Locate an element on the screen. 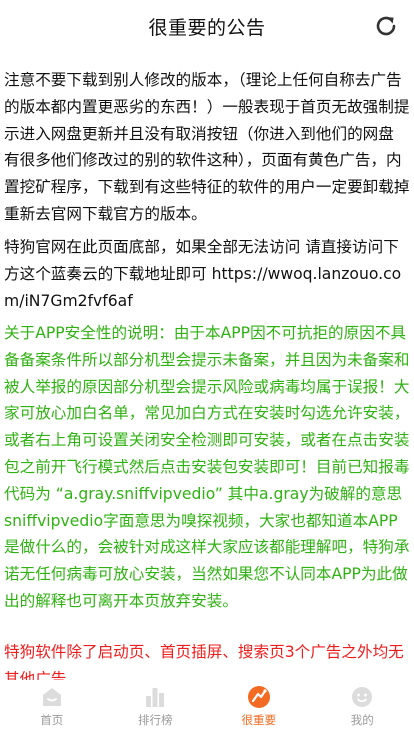  top-header: 很重要的公告 is located at coordinates (207, 26).